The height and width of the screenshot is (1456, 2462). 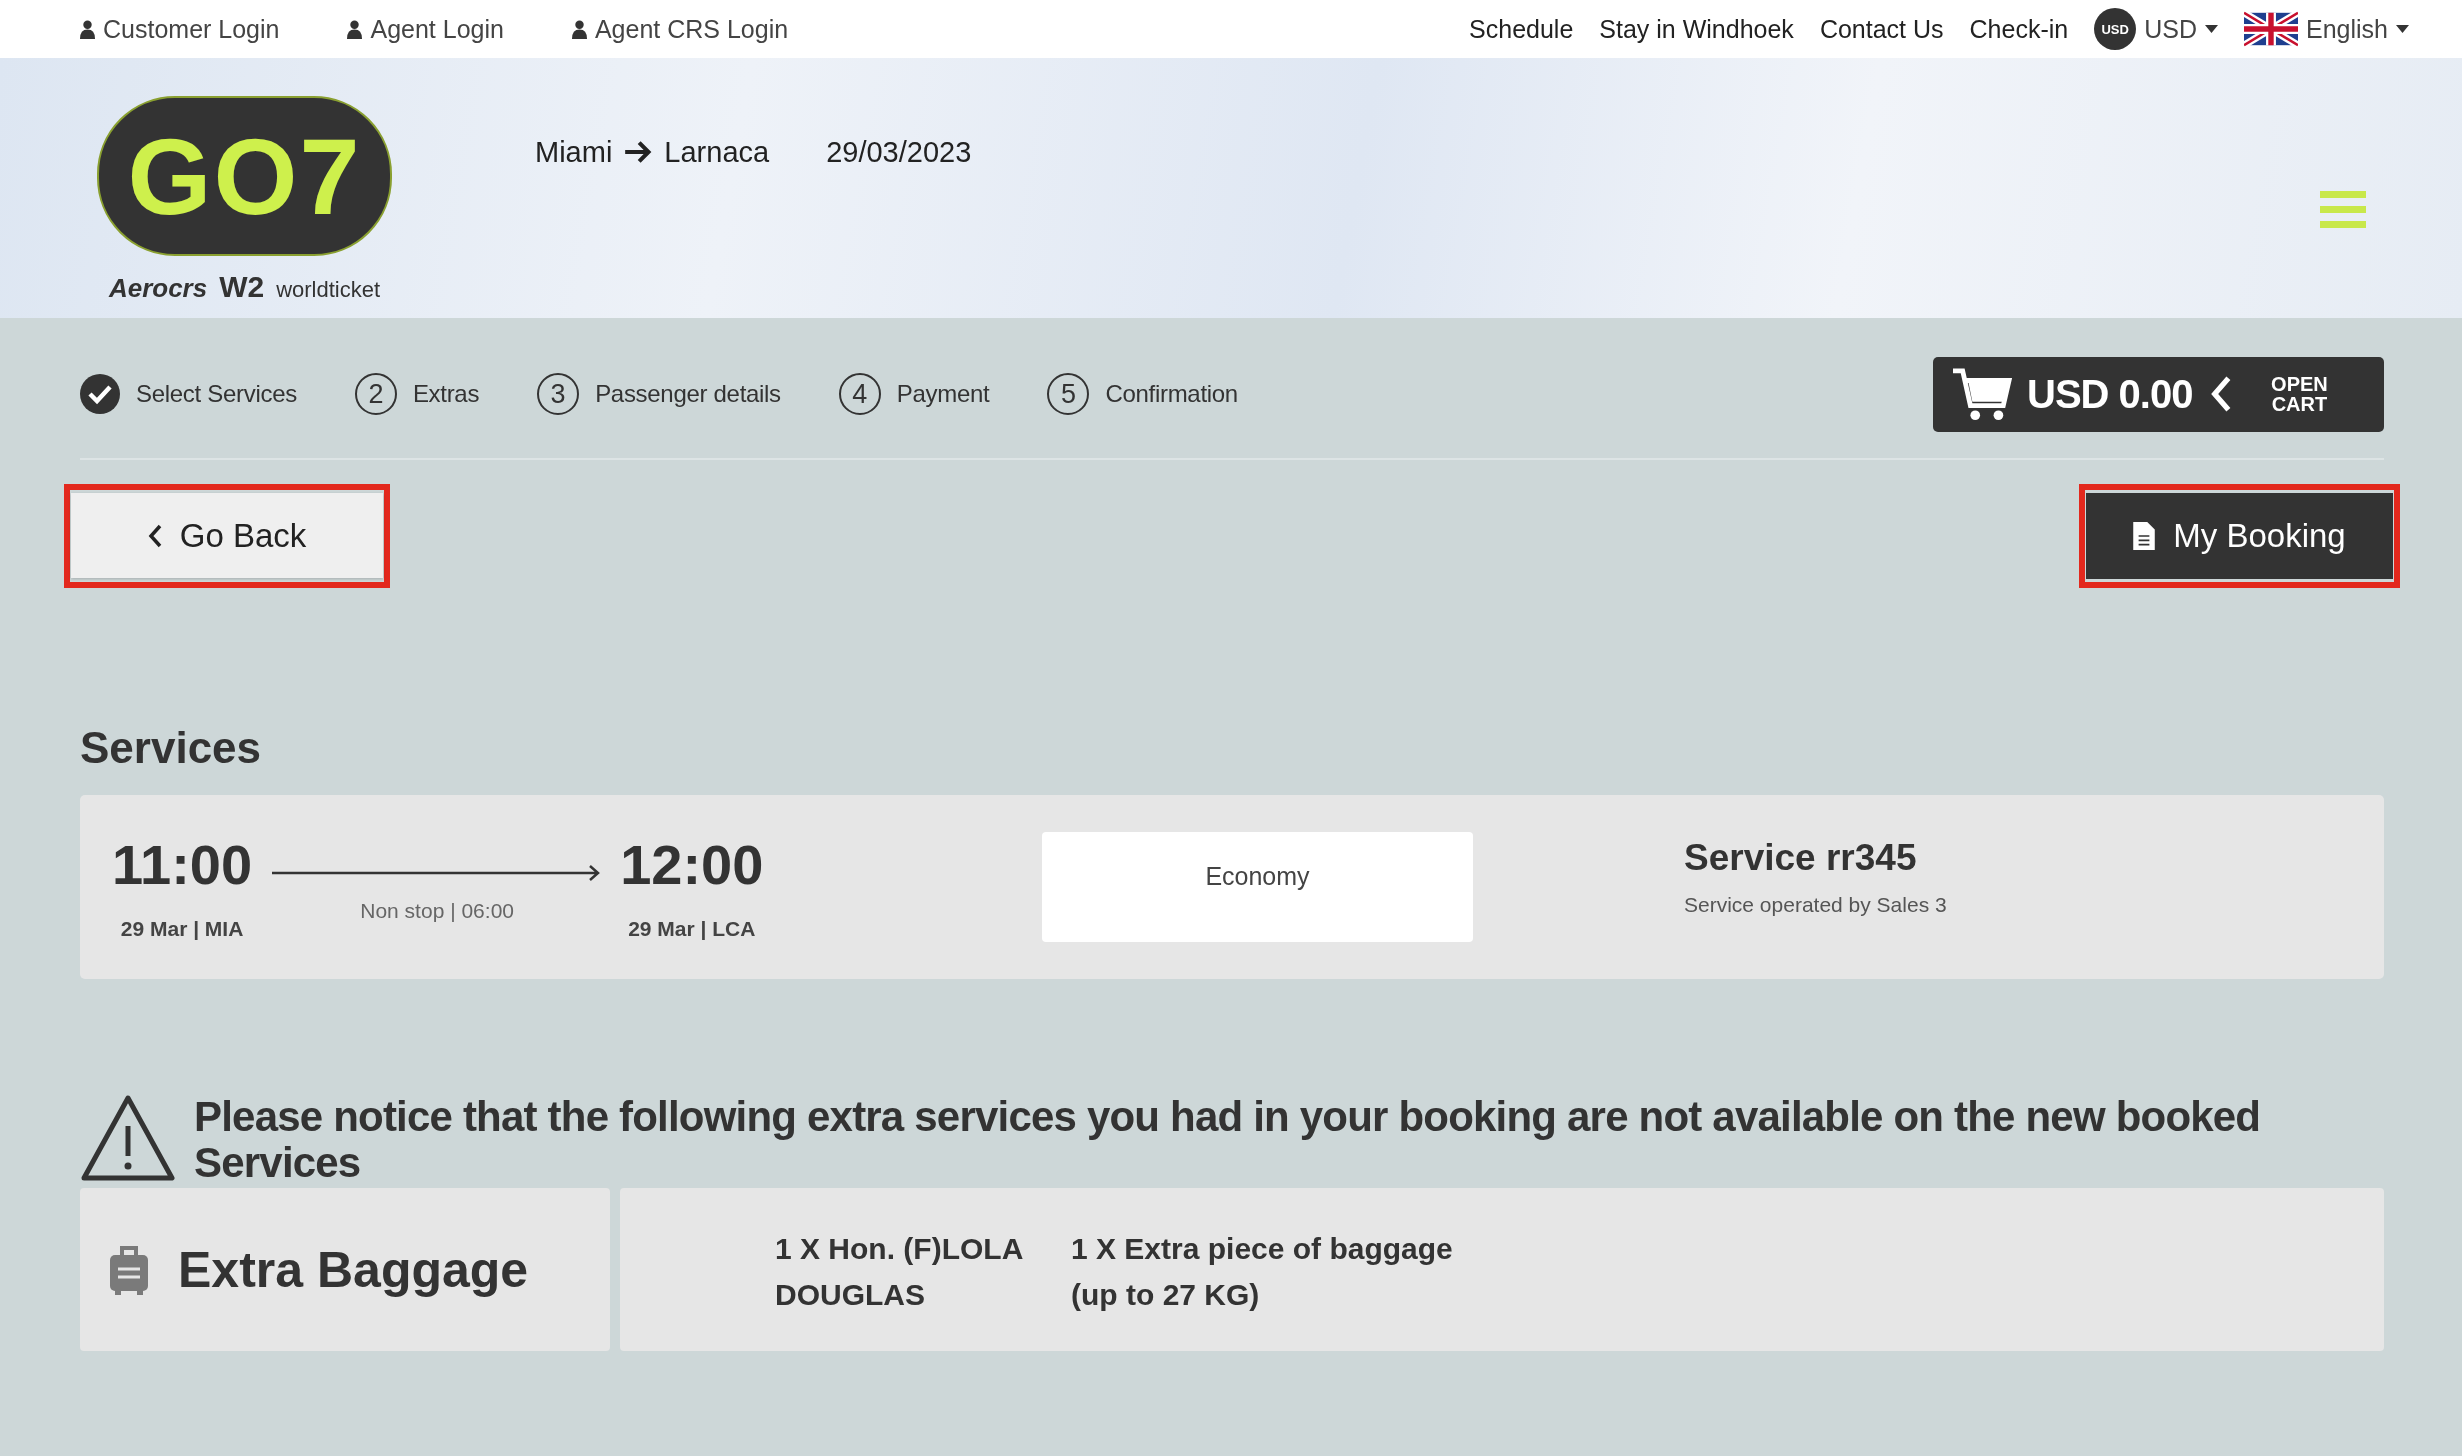 I want to click on step-number: 4, so click(x=859, y=394).